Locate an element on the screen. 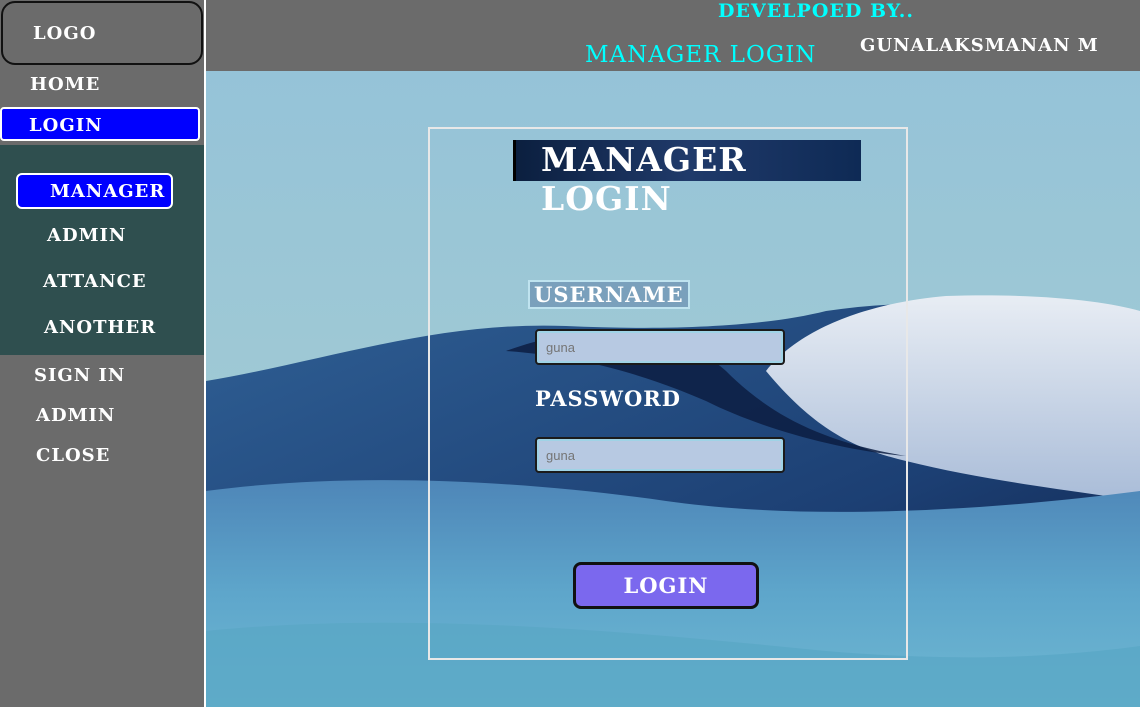 The width and height of the screenshot is (1140, 707). username-input is located at coordinates (660, 347).